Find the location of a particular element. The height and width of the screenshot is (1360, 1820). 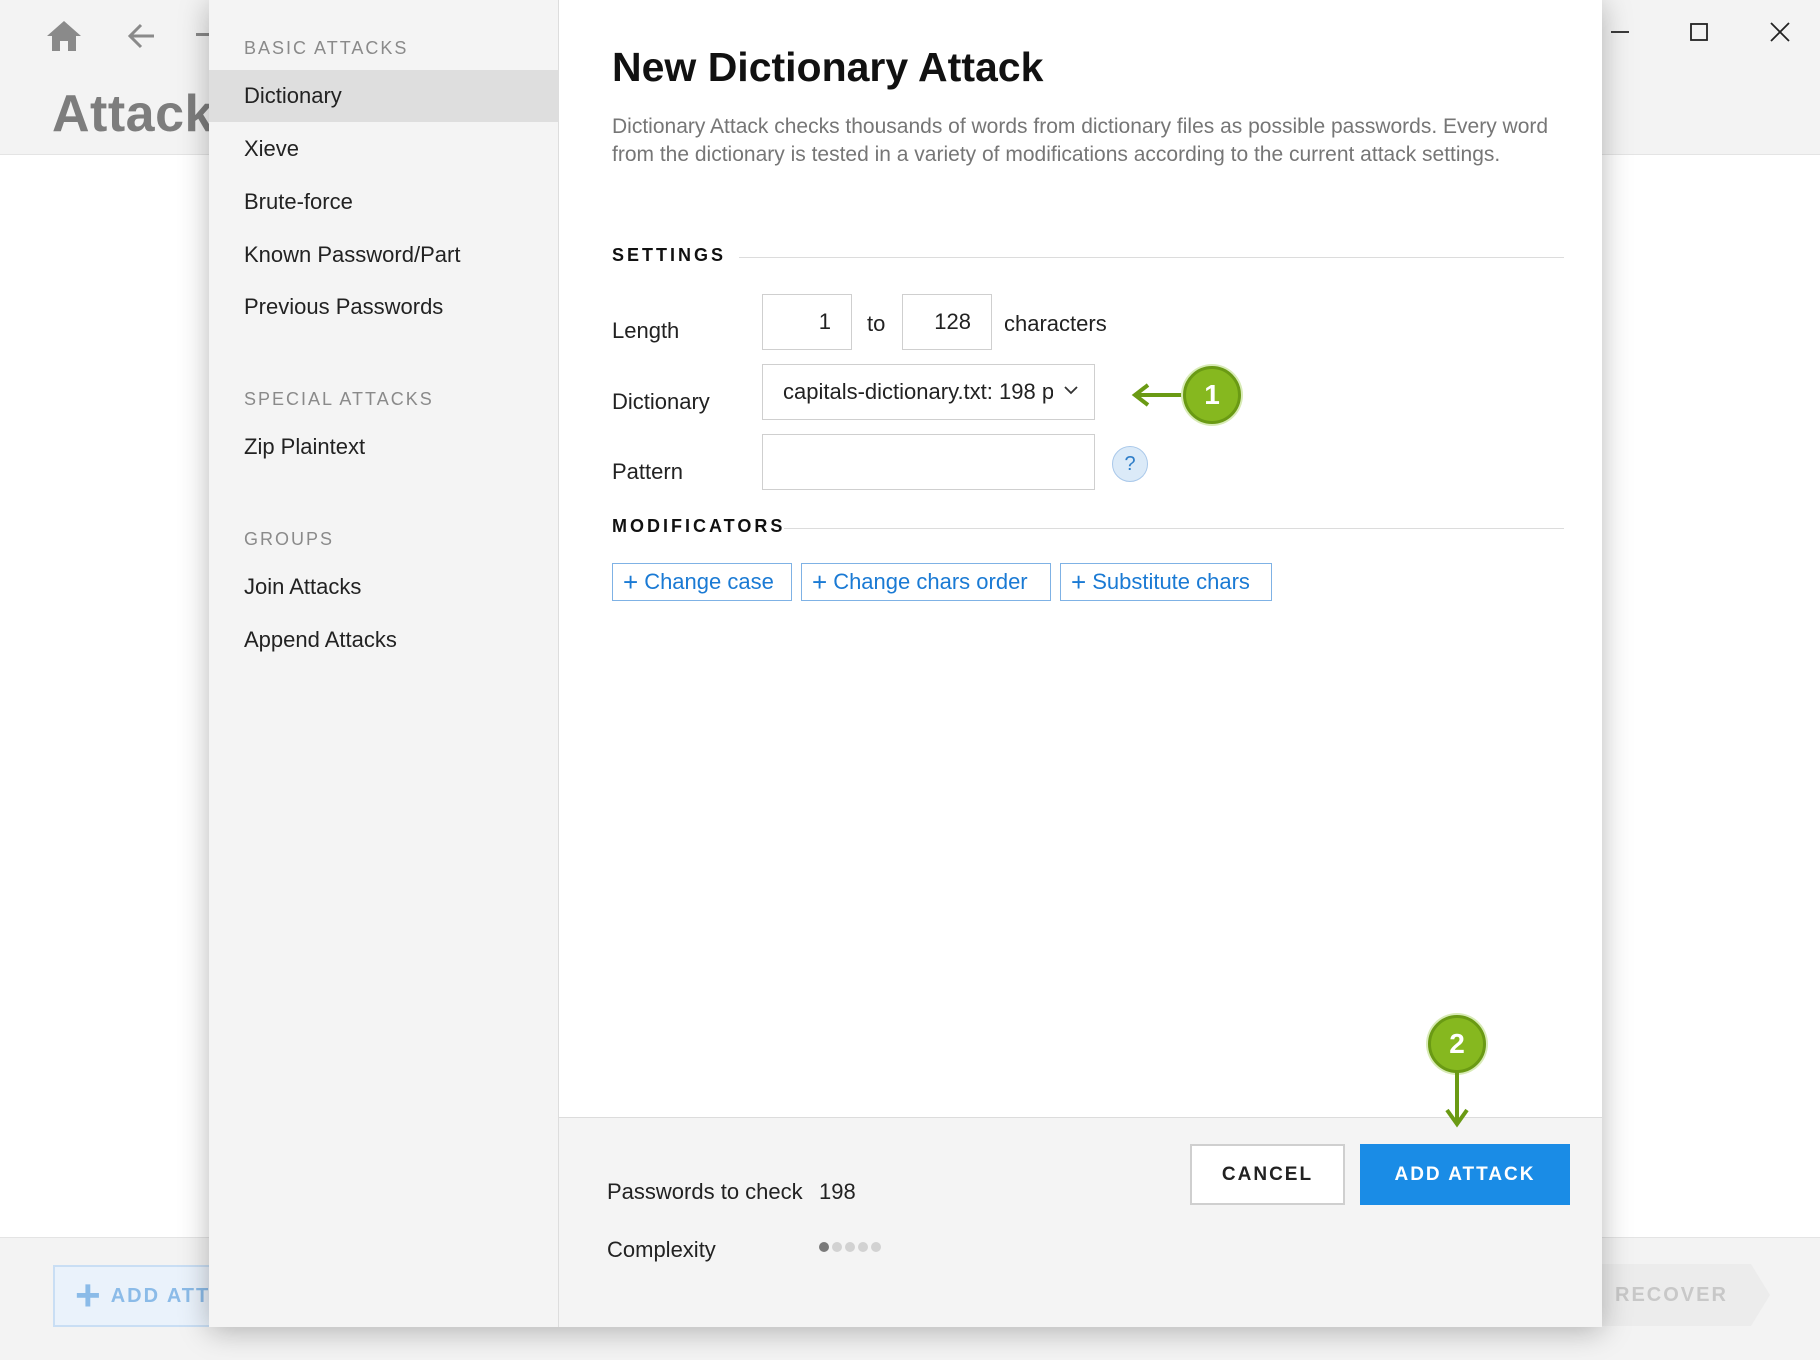

dictionary-select-value: capitals-dictionary.txt: 198 passwords is located at coordinates (918, 391).